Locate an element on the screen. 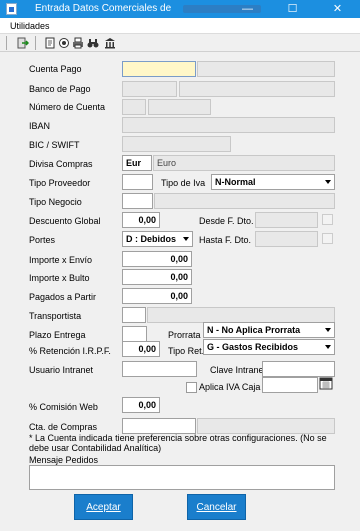  view-icon is located at coordinates (64, 43).